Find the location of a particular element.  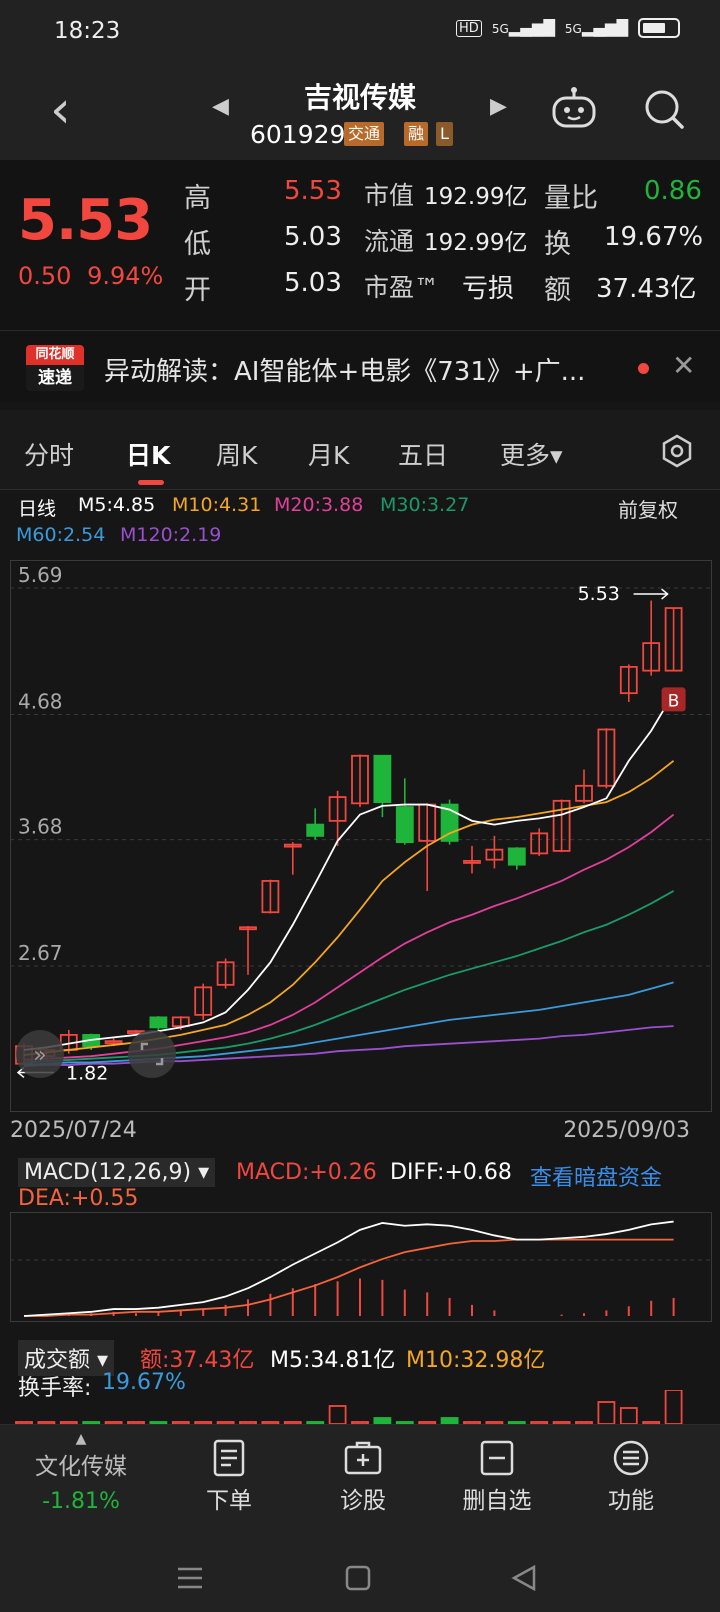

macd-selector: MACD(12,26,9) ▾ is located at coordinates (117, 1172).